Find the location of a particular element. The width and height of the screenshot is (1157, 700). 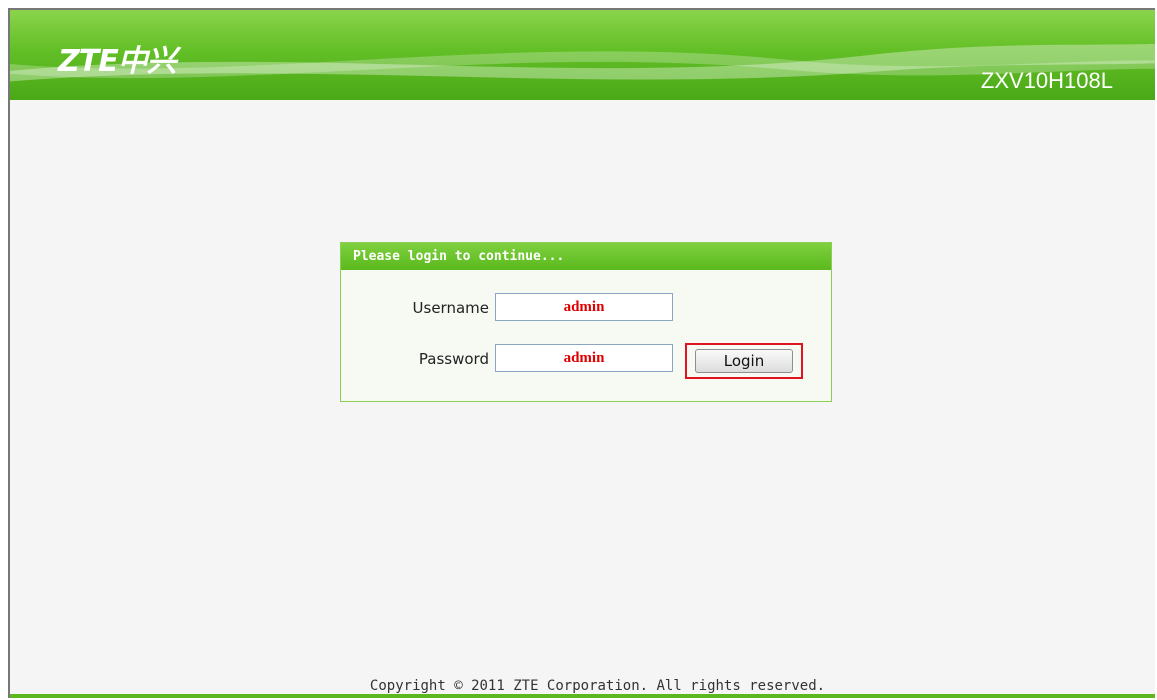

username-input is located at coordinates (584, 307).